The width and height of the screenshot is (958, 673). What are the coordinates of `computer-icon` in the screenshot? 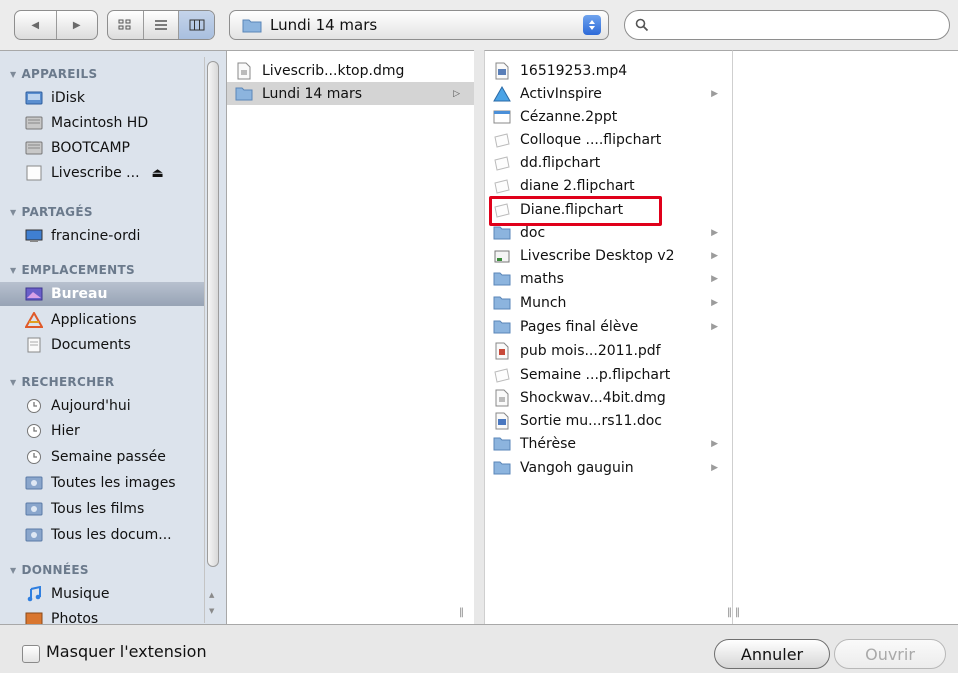 It's located at (34, 236).